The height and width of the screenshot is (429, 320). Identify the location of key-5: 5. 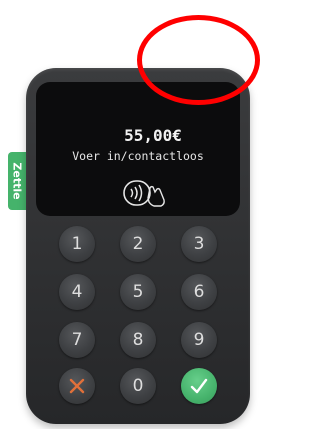
(138, 292).